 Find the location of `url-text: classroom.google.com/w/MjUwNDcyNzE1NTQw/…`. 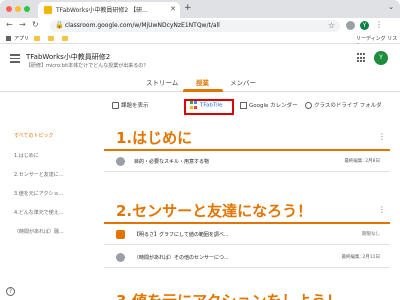

url-text: classroom.google.com/w/MjUwNDcyNzE1NTQw/… is located at coordinates (142, 25).